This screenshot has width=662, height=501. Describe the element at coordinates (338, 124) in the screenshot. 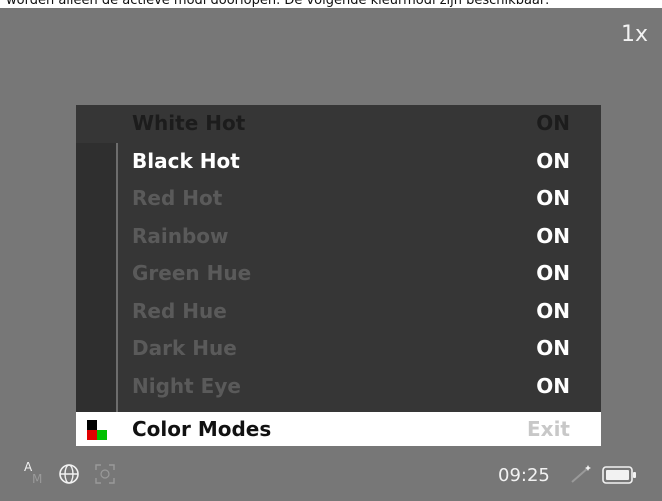

I see `menu-item-white-hot: White Hot ON` at that location.